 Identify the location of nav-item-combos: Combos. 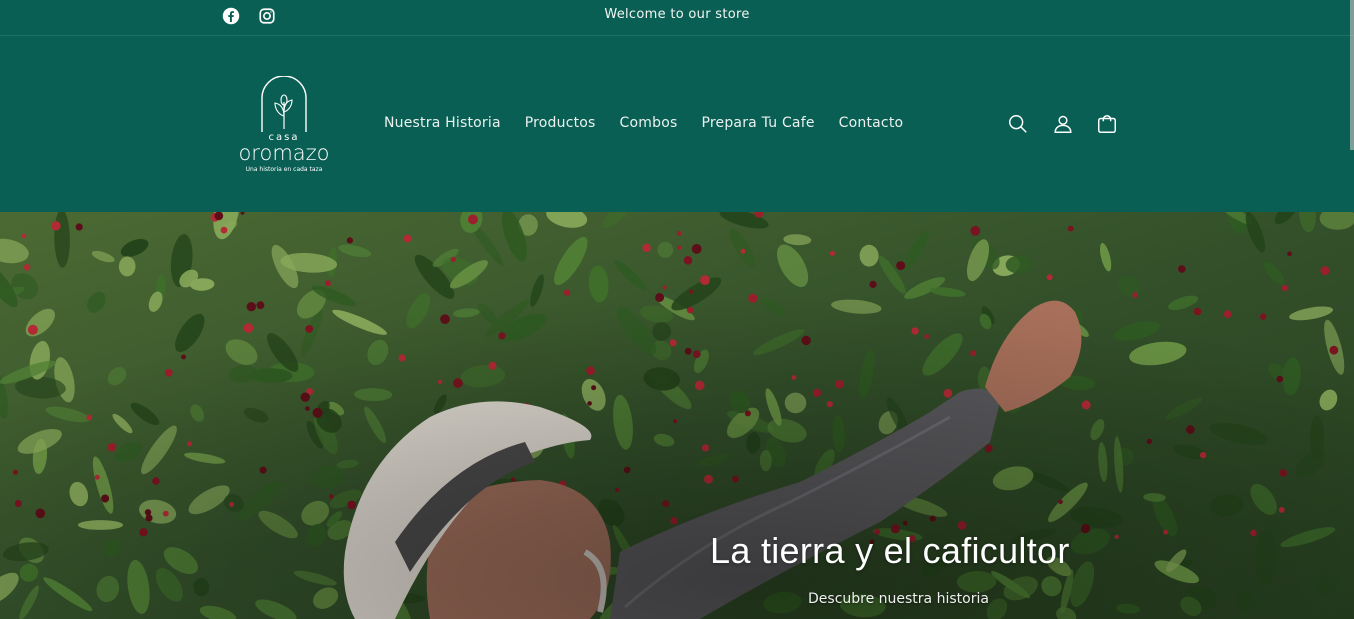
(649, 123).